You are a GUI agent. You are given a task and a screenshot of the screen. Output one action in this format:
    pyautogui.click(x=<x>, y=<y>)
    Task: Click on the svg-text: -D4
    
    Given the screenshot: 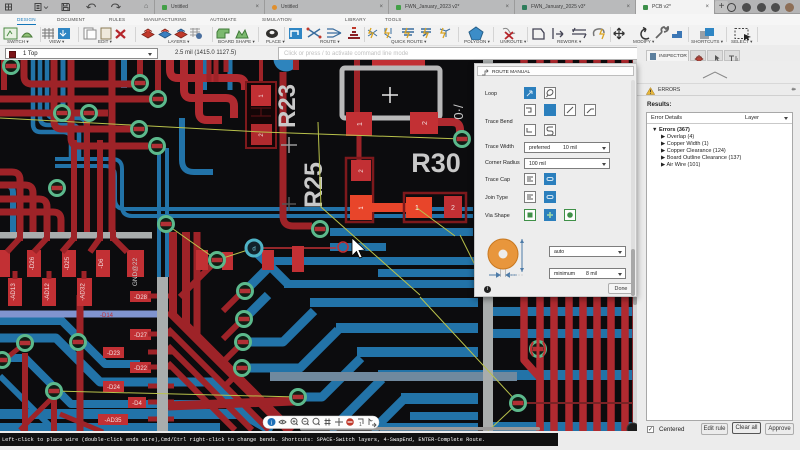 What is the action you would take?
    pyautogui.click(x=137, y=404)
    